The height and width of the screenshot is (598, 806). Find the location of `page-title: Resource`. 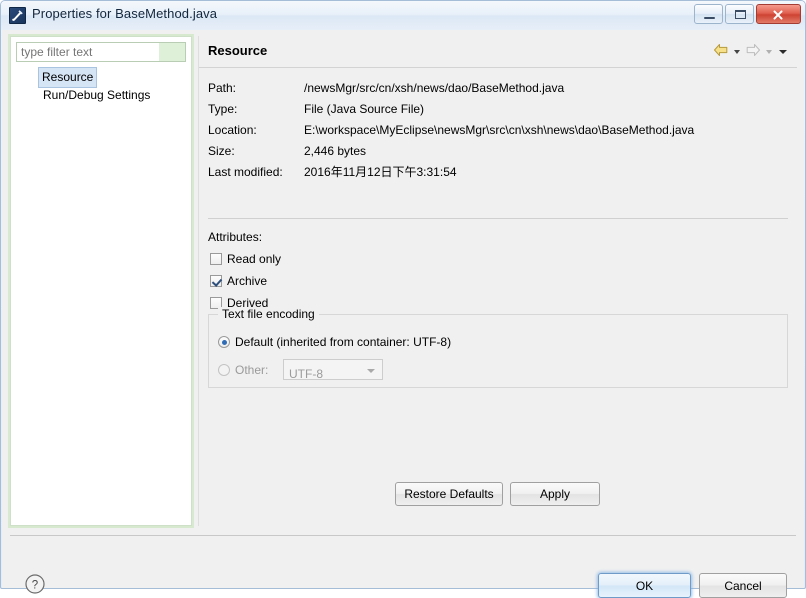

page-title: Resource is located at coordinates (238, 50).